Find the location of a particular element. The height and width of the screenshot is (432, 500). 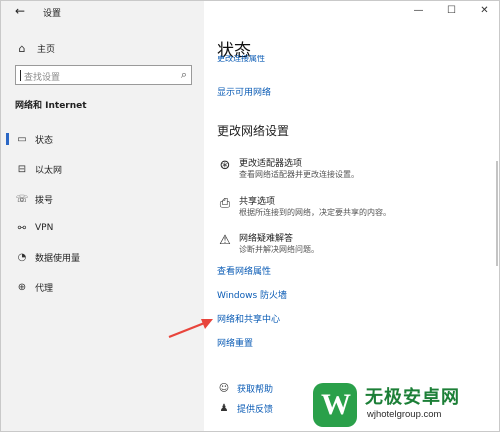

feedback-link: ♟ 提供反馈 is located at coordinates (245, 408).